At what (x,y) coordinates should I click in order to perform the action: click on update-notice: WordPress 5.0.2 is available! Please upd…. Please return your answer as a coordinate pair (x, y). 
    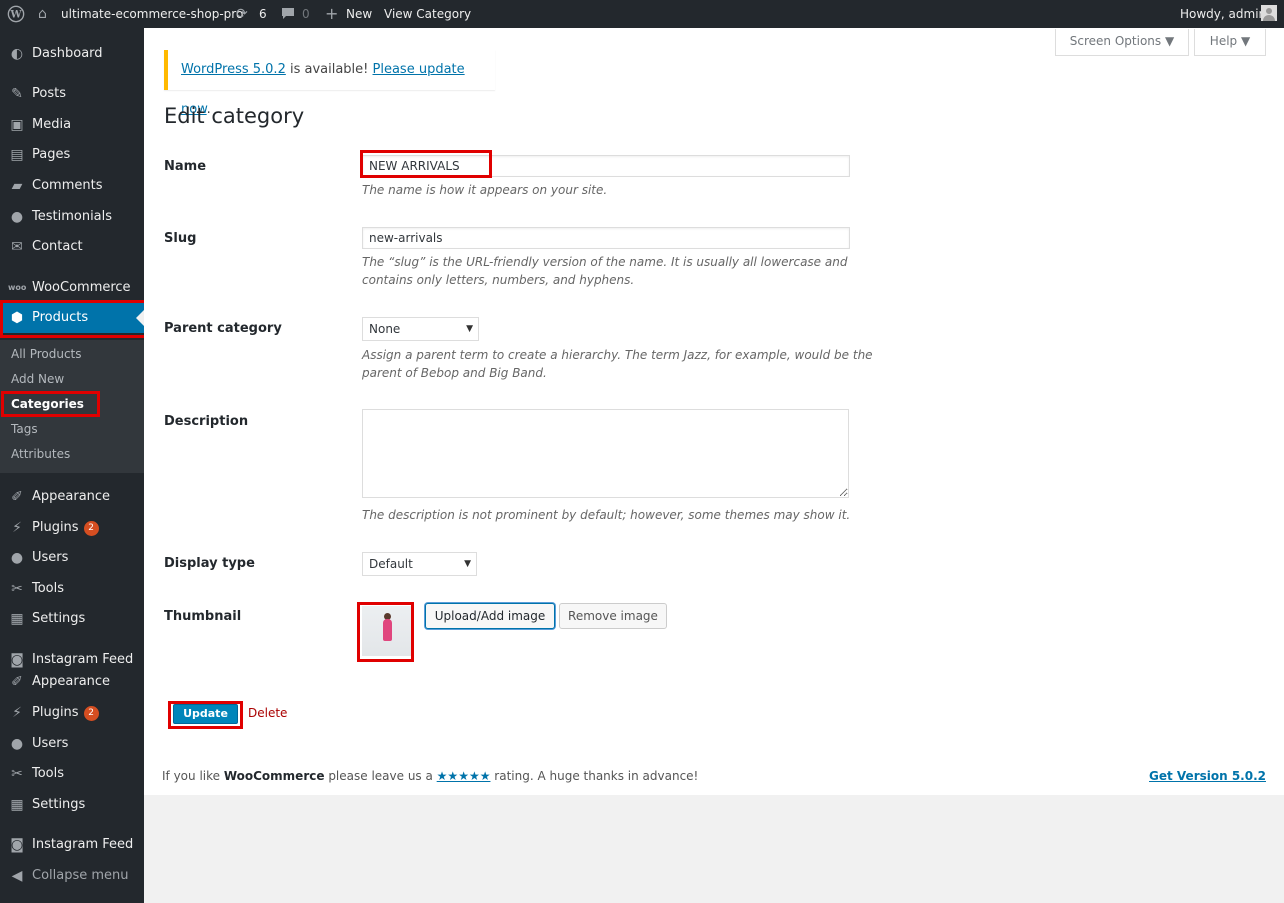
    Looking at the image, I should click on (329, 83).